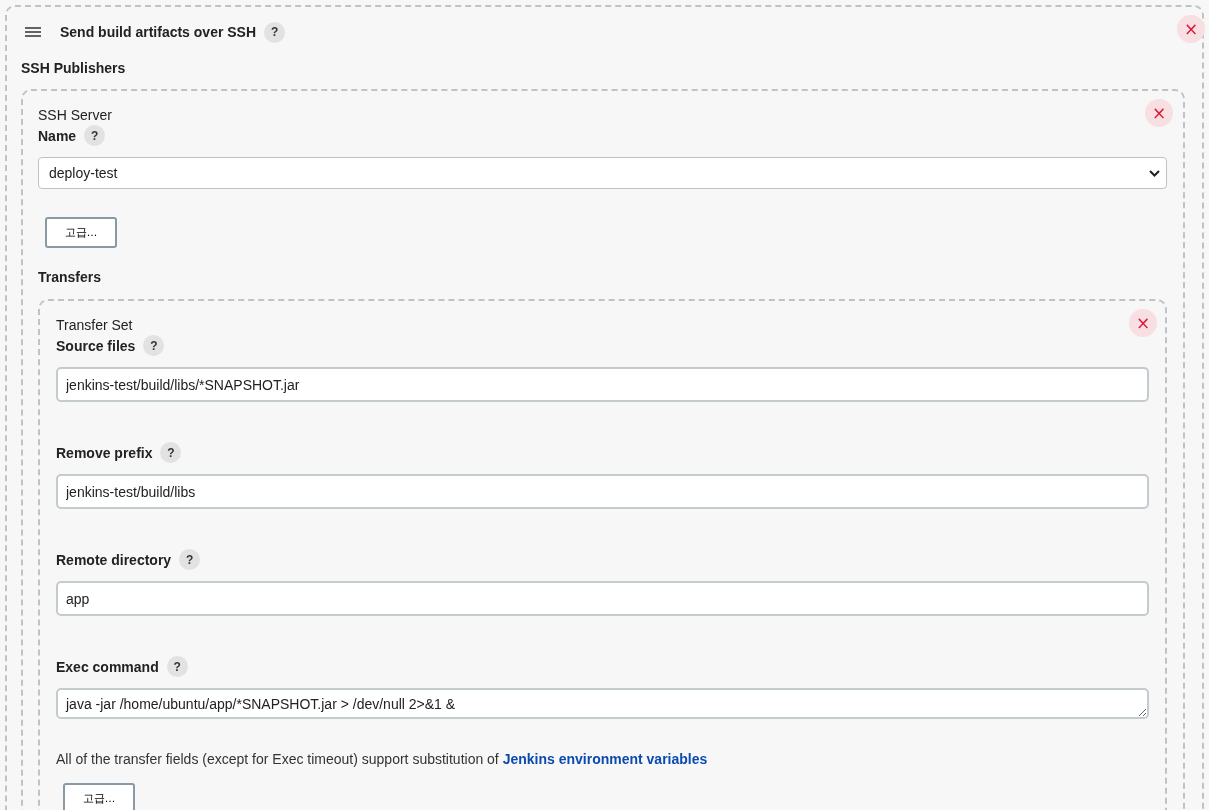 Image resolution: width=1209 pixels, height=810 pixels. Describe the element at coordinates (158, 32) in the screenshot. I see `step-title: Send build artifacts over SSH` at that location.